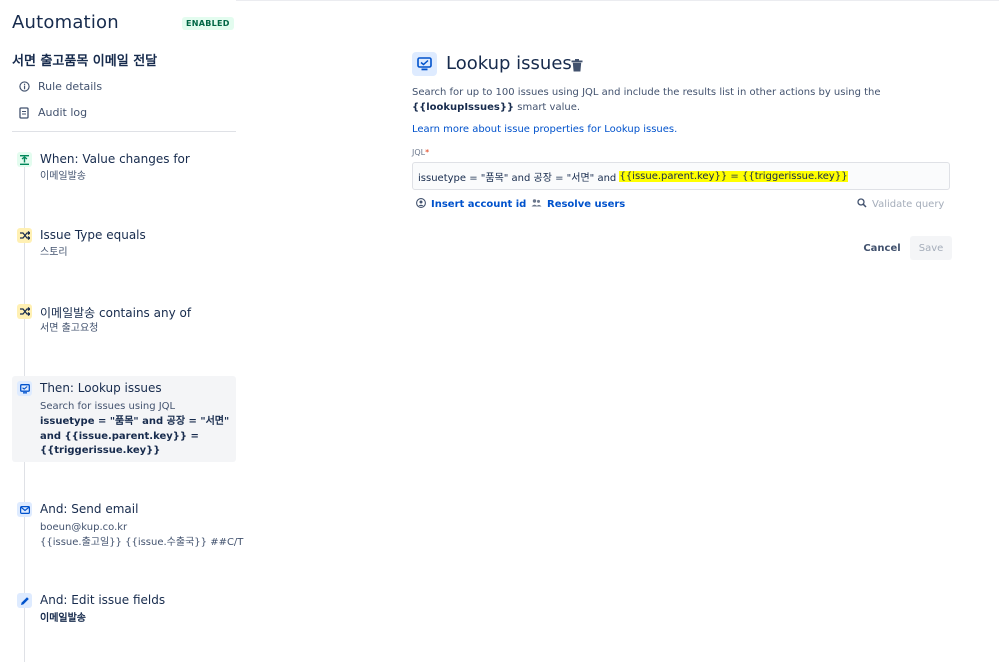 This screenshot has height=662, width=999. I want to click on step-jql-line: issuetype = "품목" and 공장 = "서면", so click(135, 421).